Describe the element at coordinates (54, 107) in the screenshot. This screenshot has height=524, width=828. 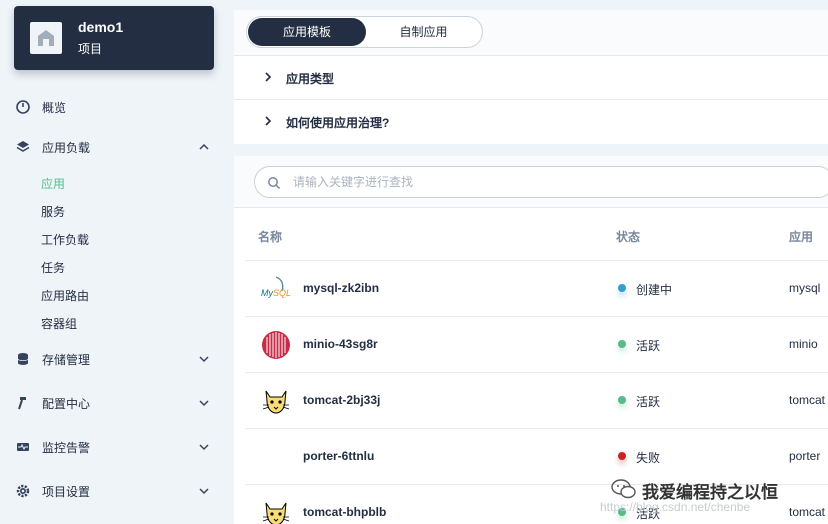
I see `nav-overview-label: 概览` at that location.